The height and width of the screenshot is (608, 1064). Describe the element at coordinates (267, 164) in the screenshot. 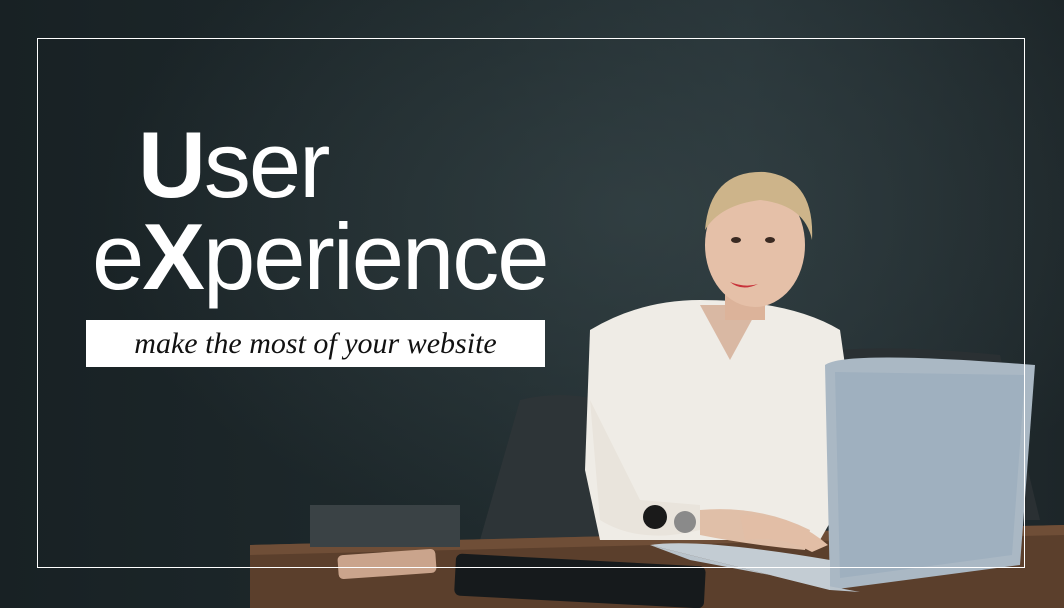

I see `headline-user-rest: ser` at that location.